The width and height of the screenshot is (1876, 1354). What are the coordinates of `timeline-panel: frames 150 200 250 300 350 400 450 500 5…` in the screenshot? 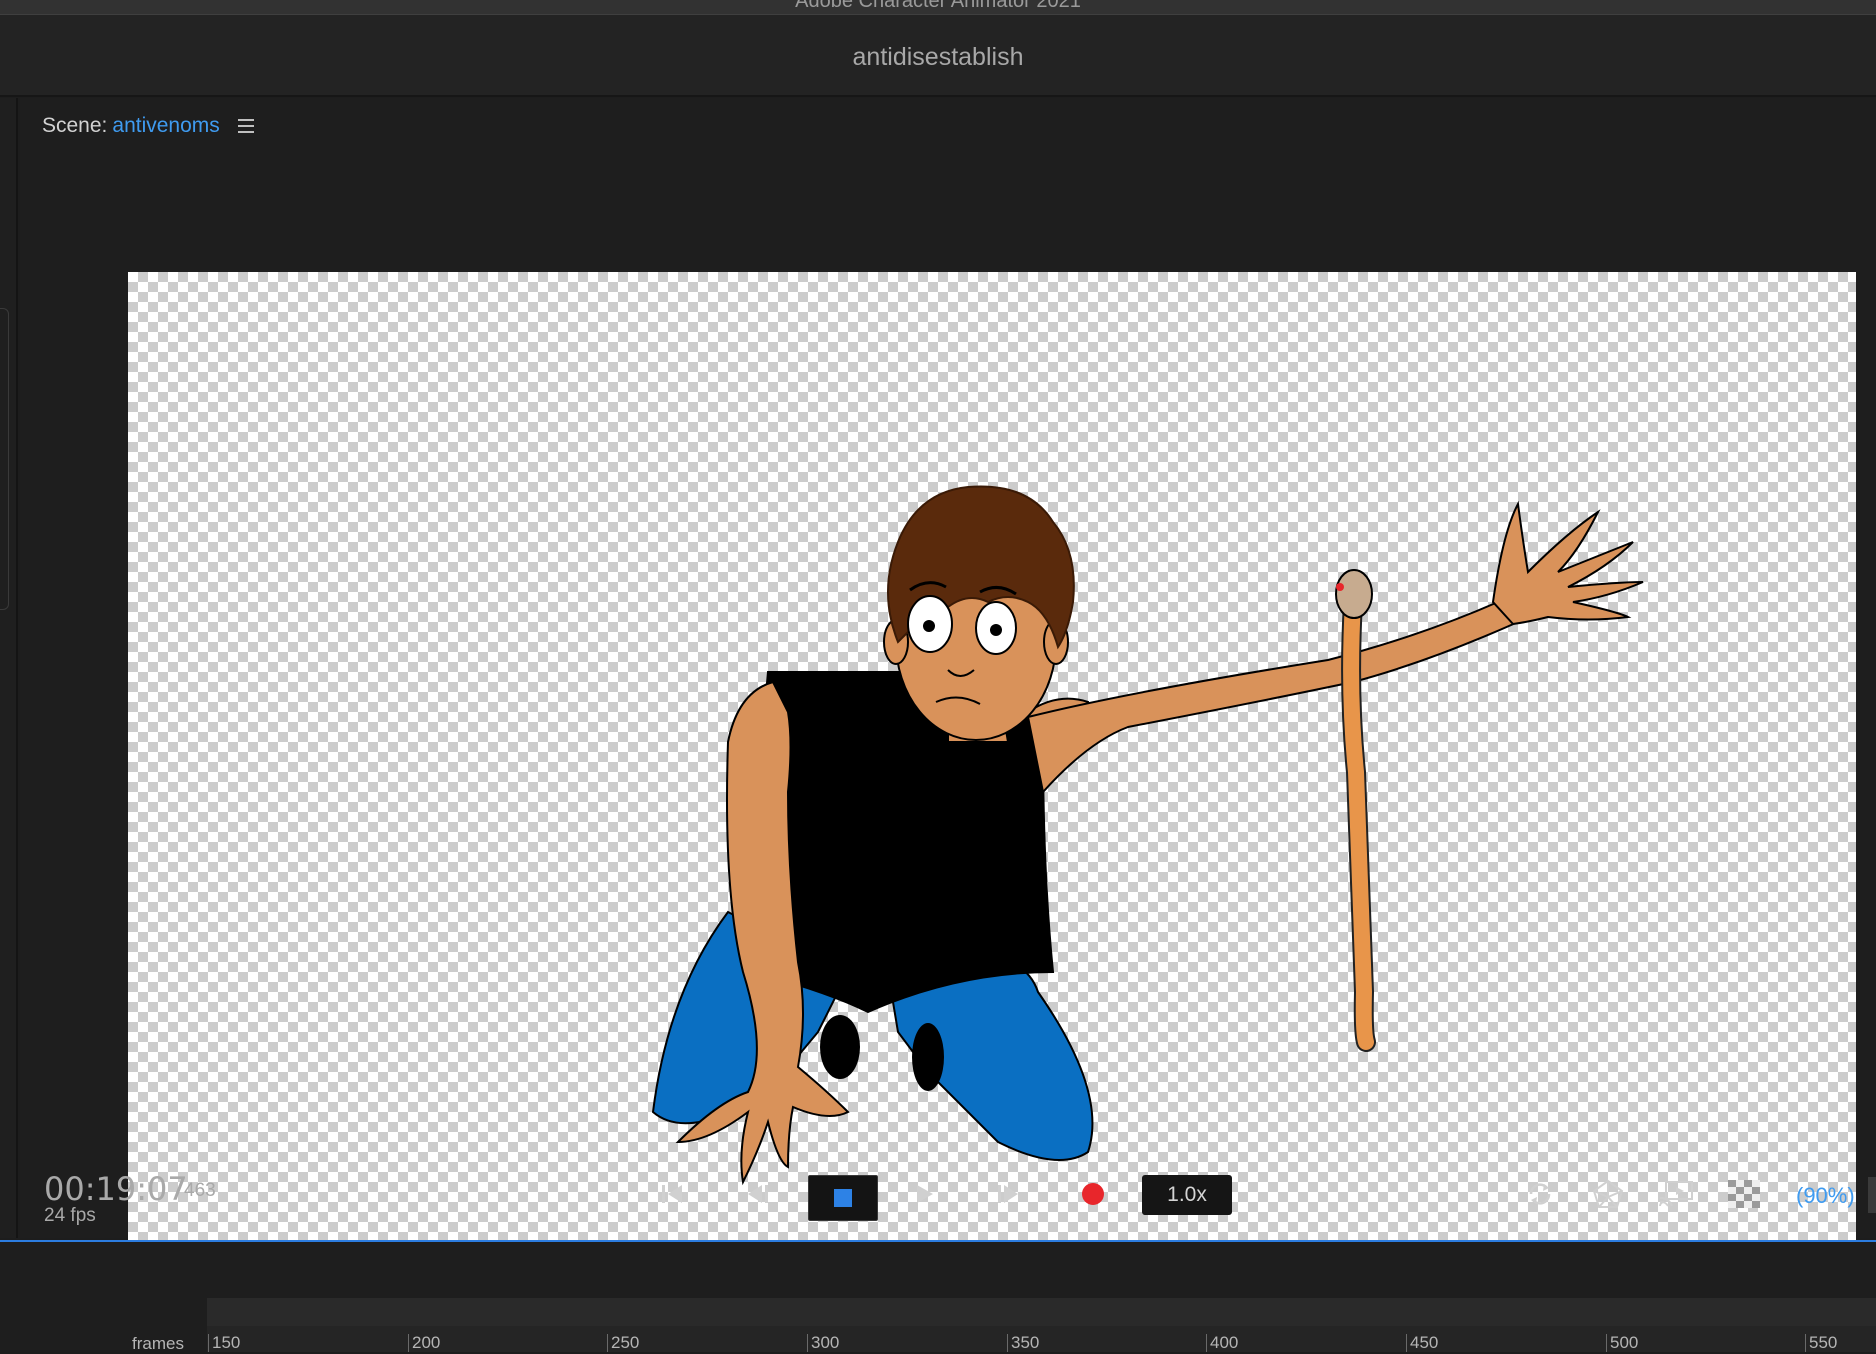 It's located at (938, 1297).